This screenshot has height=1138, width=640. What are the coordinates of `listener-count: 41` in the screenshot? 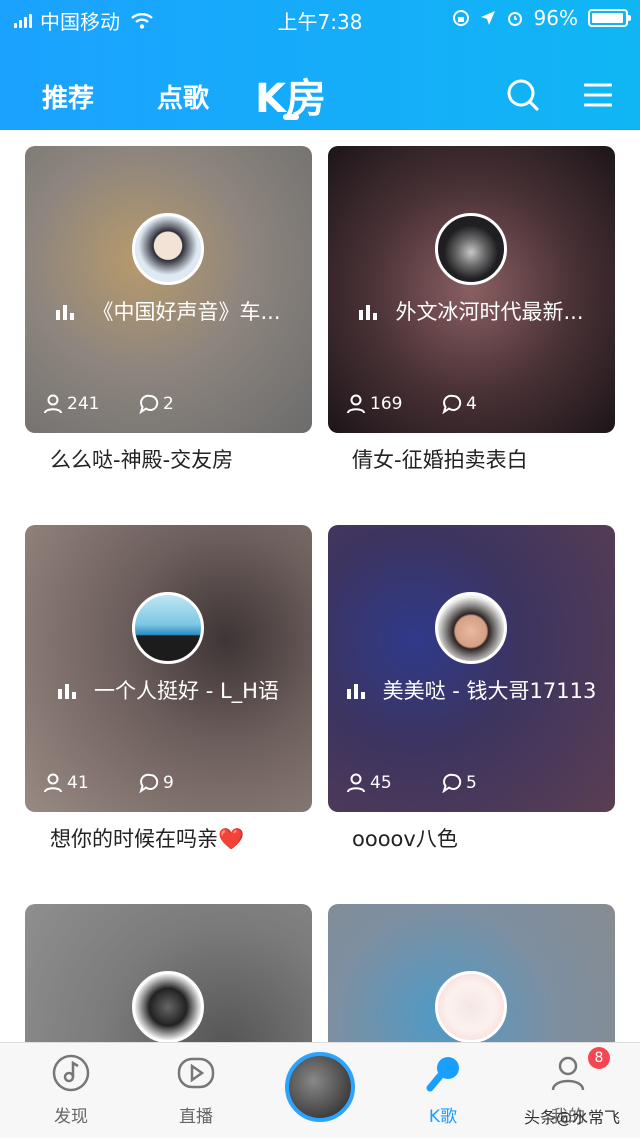 It's located at (91, 783).